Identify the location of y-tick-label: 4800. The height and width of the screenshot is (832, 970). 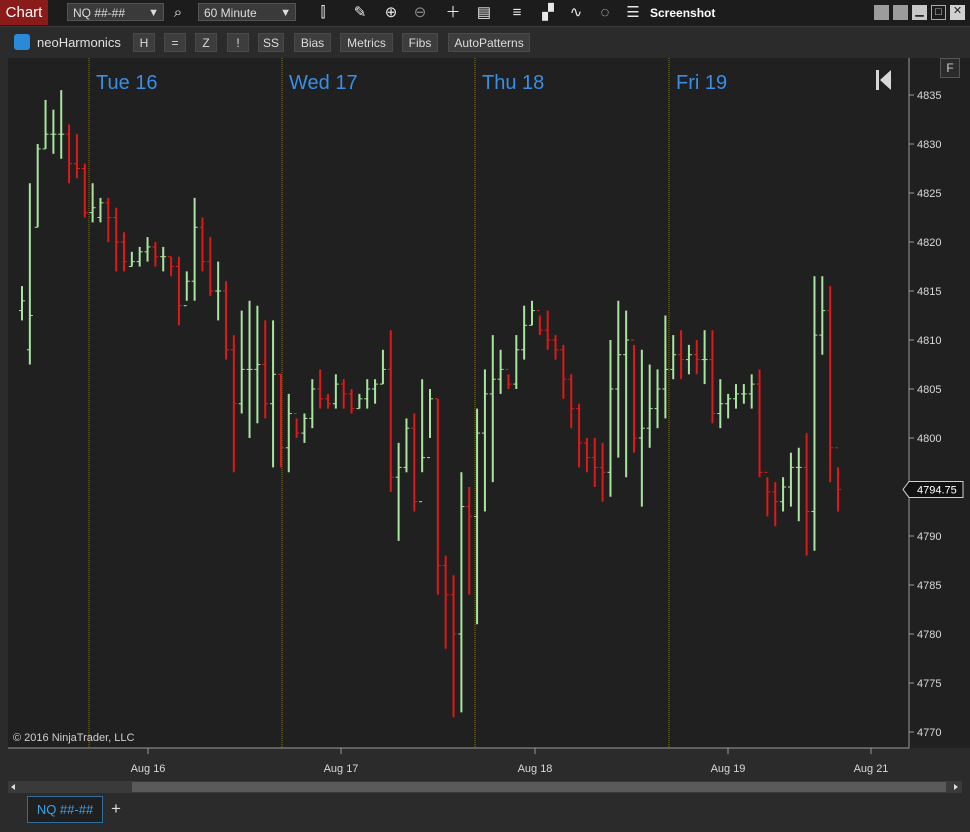
(929, 439).